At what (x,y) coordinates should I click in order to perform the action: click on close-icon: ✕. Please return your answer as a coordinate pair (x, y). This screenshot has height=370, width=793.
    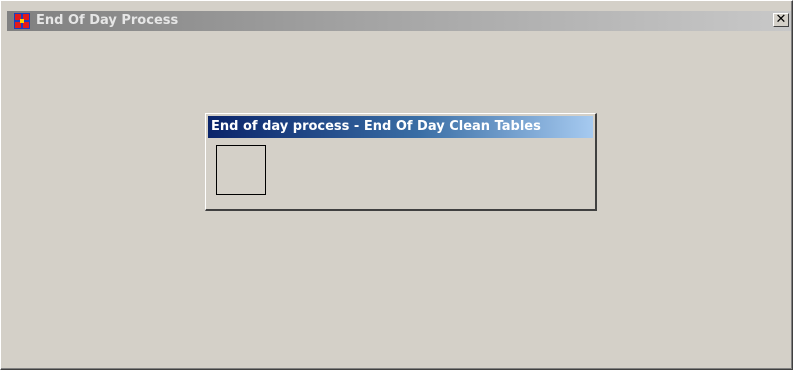
    Looking at the image, I should click on (781, 19).